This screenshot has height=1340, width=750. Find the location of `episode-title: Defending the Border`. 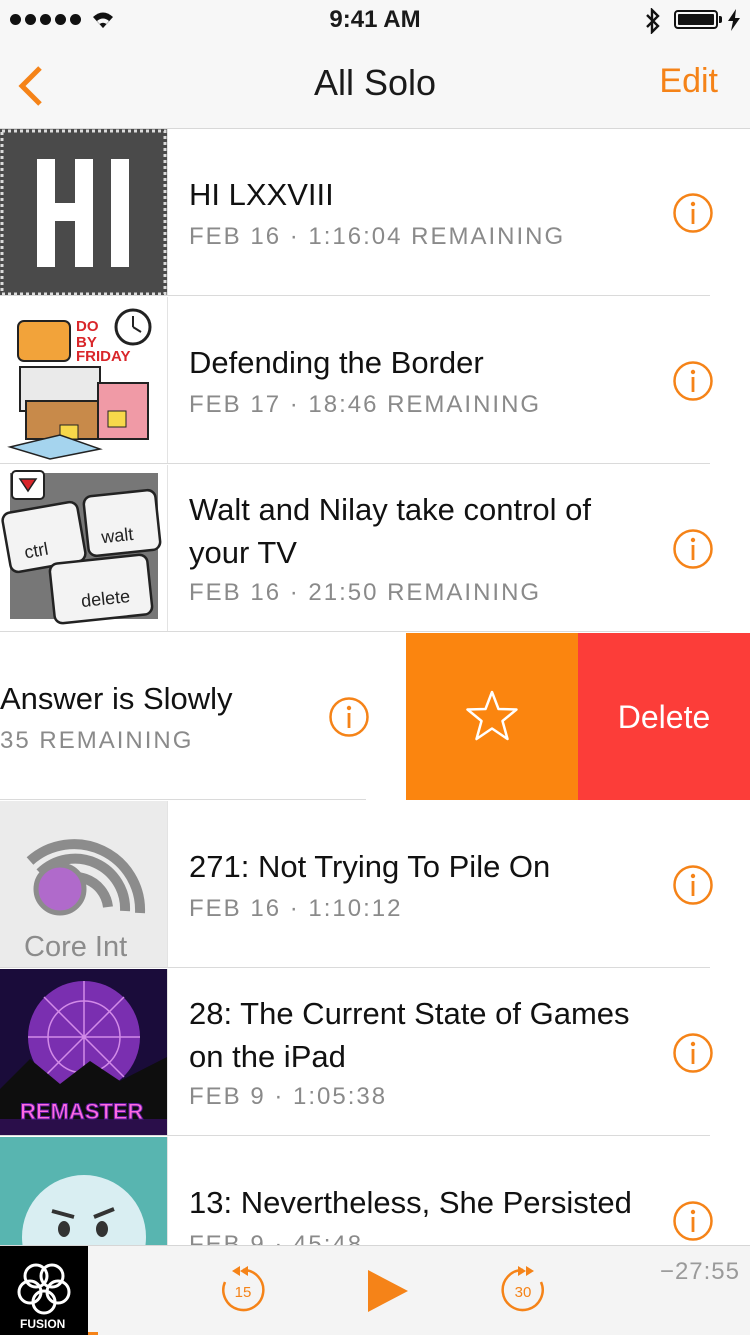

episode-title: Defending the Border is located at coordinates (336, 362).